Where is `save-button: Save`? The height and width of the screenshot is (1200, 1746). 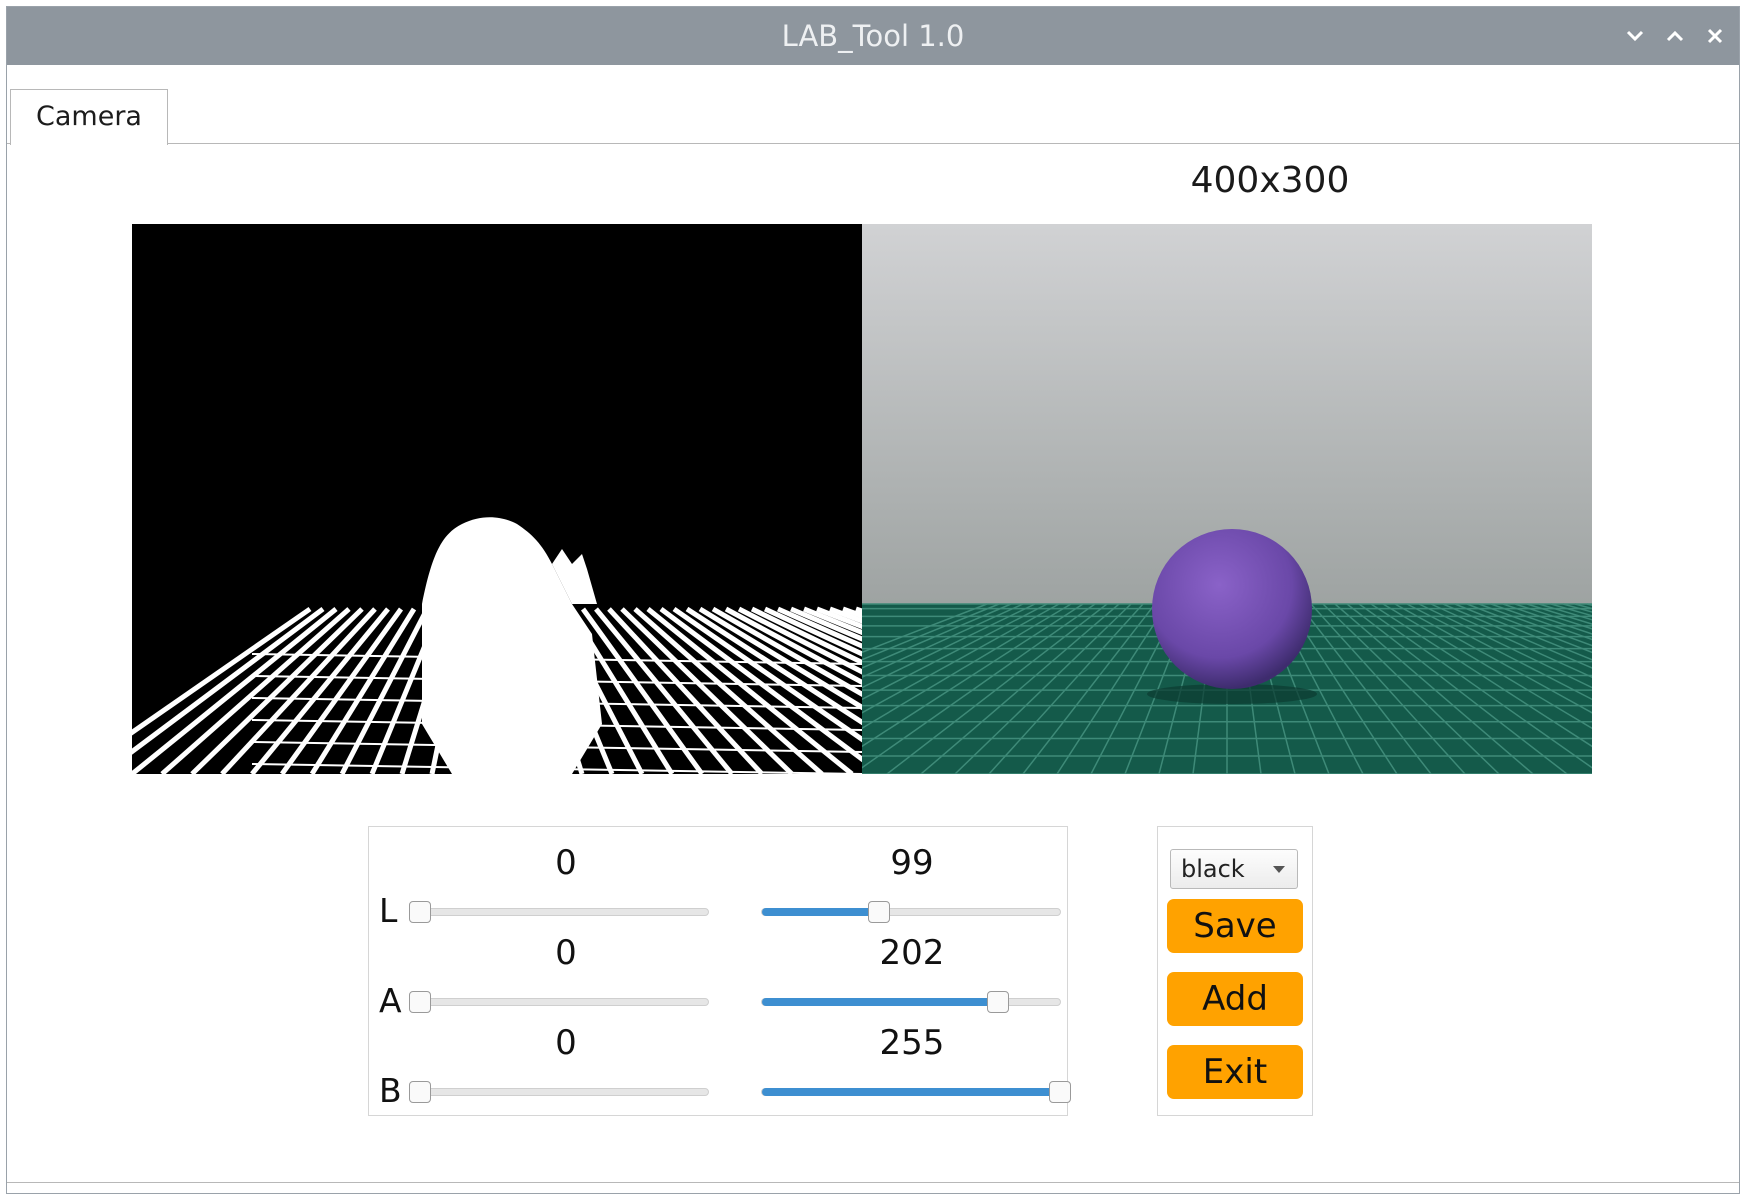
save-button: Save is located at coordinates (1235, 926).